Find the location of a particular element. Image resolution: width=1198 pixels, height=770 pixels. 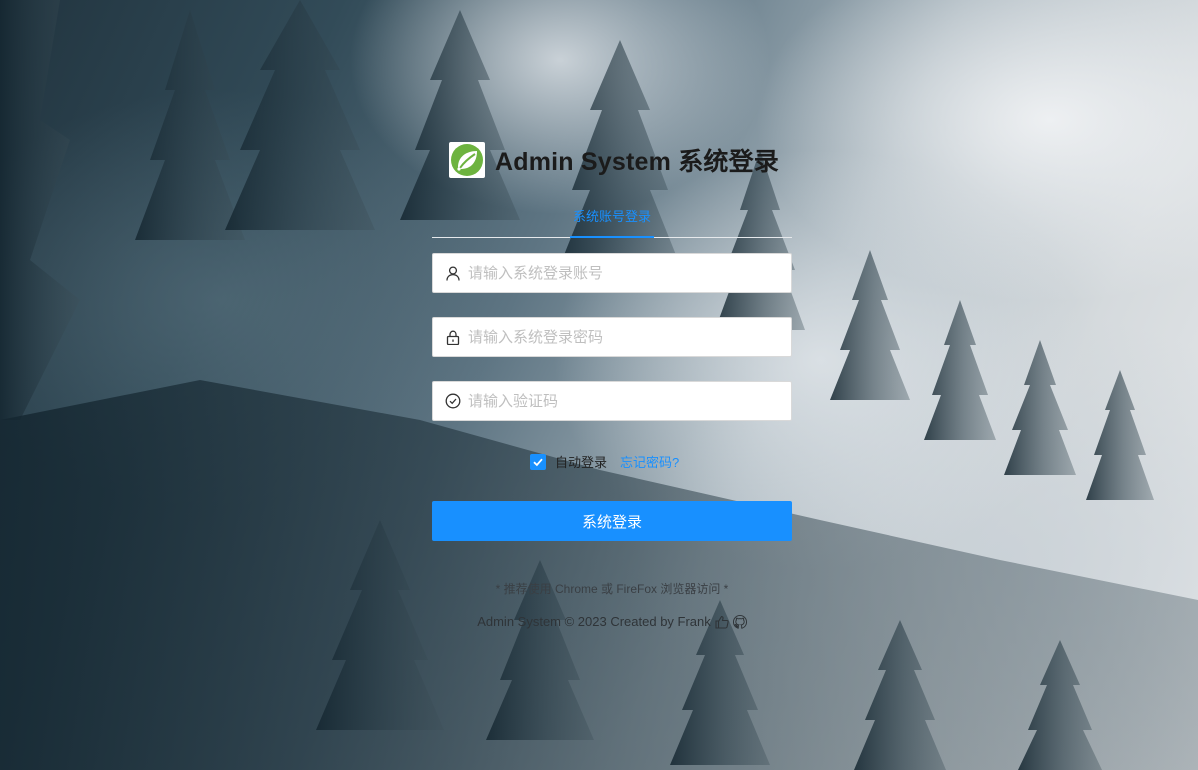

auto-login-label: 自动登录 is located at coordinates (581, 461).